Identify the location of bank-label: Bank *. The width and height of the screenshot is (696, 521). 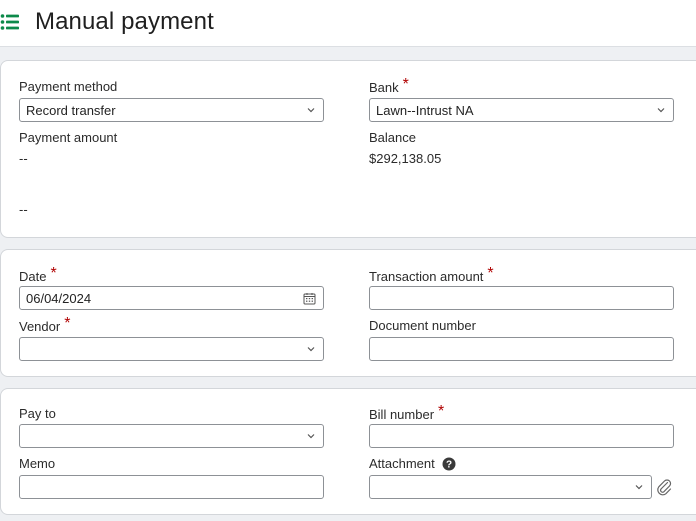
(389, 85).